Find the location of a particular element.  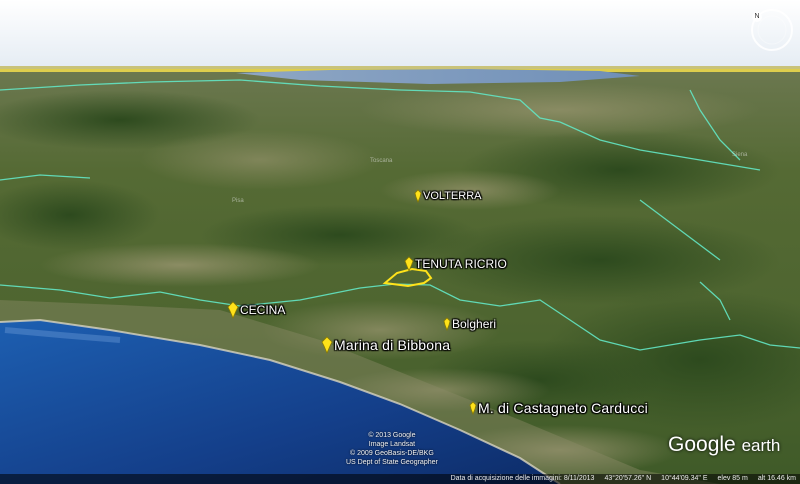

region-label-toscana: Toscana is located at coordinates (381, 161).